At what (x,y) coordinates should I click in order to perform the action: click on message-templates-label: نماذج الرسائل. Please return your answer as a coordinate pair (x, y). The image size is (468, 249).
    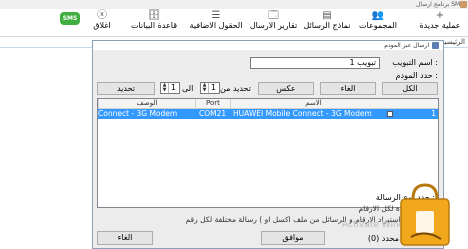
    Looking at the image, I should click on (327, 25).